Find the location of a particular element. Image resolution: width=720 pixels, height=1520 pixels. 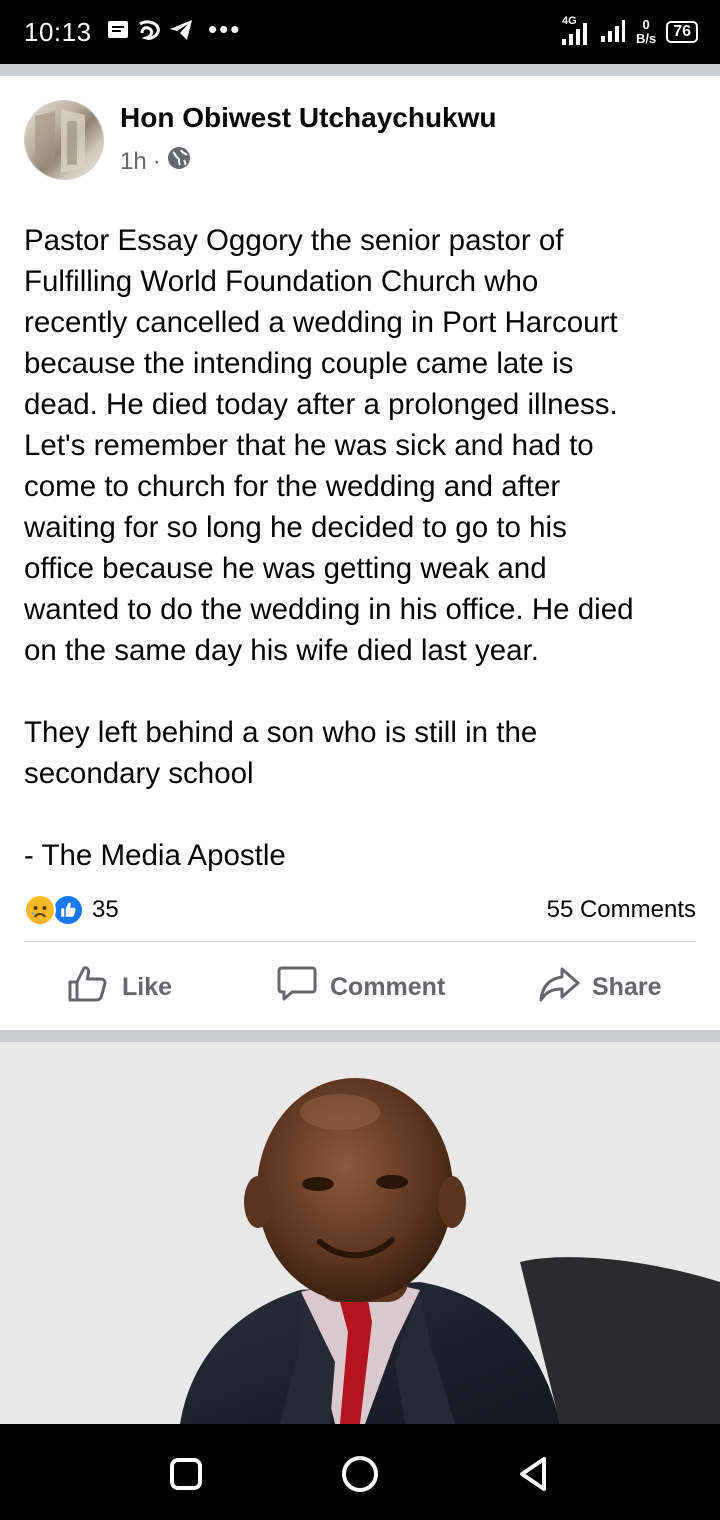

signal-icon is located at coordinates (613, 32).